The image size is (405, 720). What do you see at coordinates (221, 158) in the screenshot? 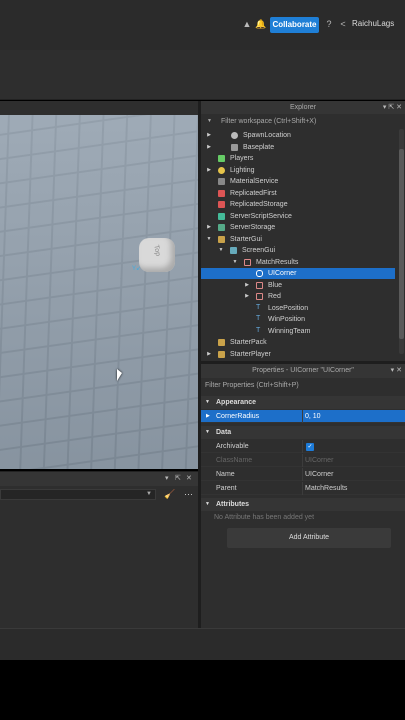
I see `players-icon` at bounding box center [221, 158].